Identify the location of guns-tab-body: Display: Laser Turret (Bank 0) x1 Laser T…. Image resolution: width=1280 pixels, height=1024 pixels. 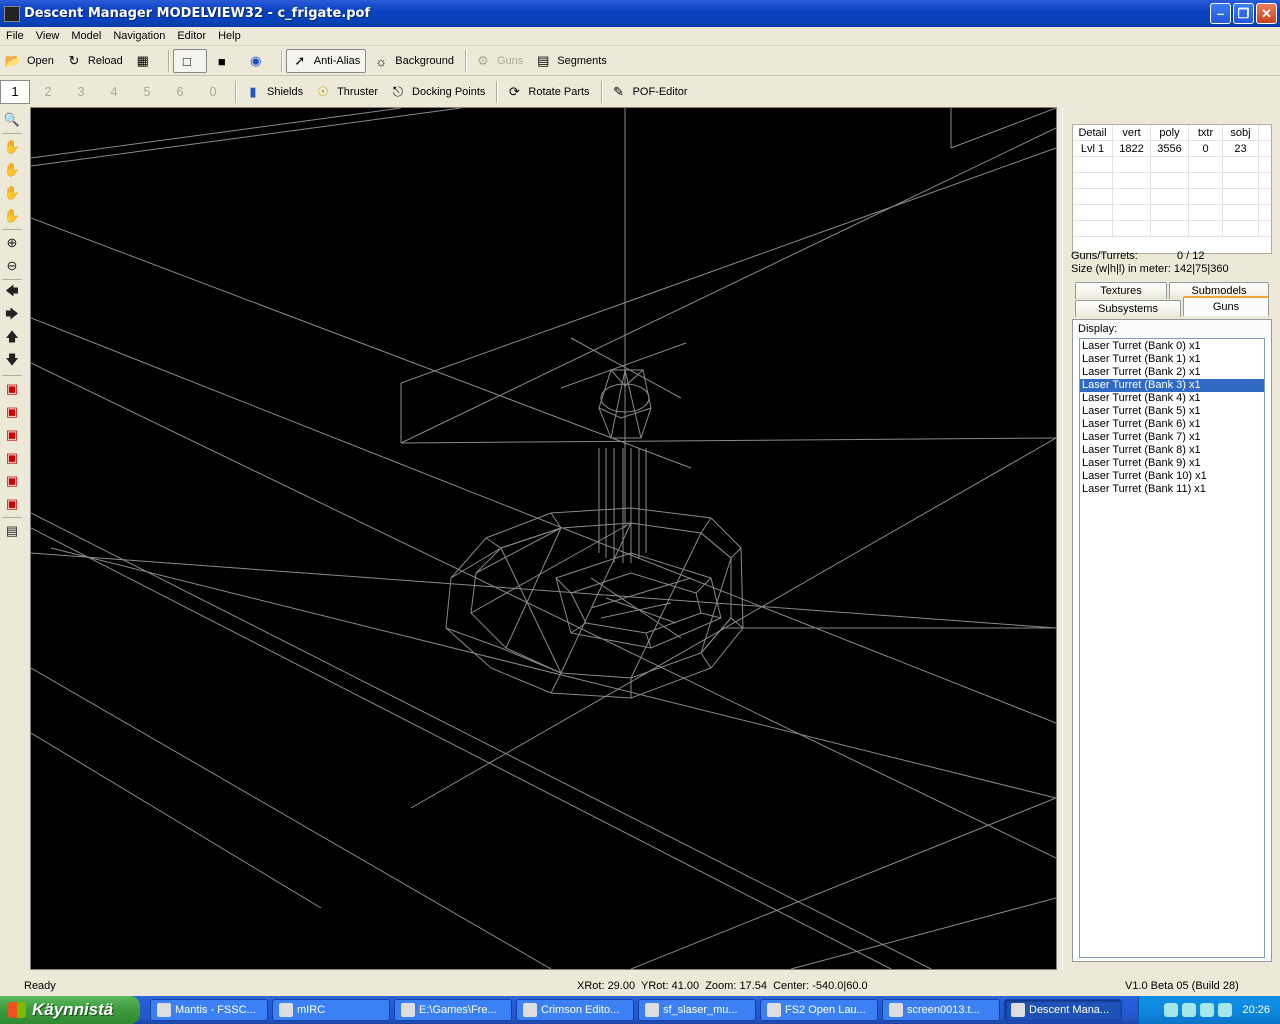
(1172, 640).